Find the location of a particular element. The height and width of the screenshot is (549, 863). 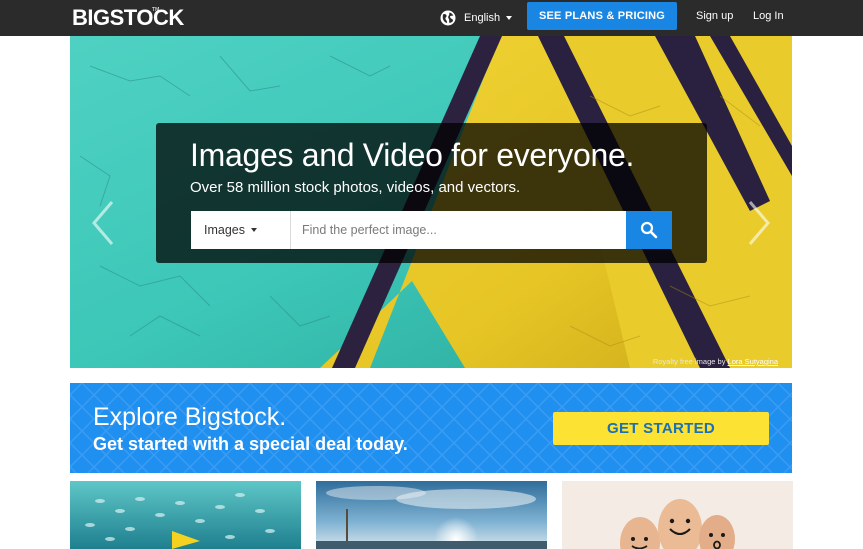

credit-prefix: Royalty free image by is located at coordinates (689, 361).